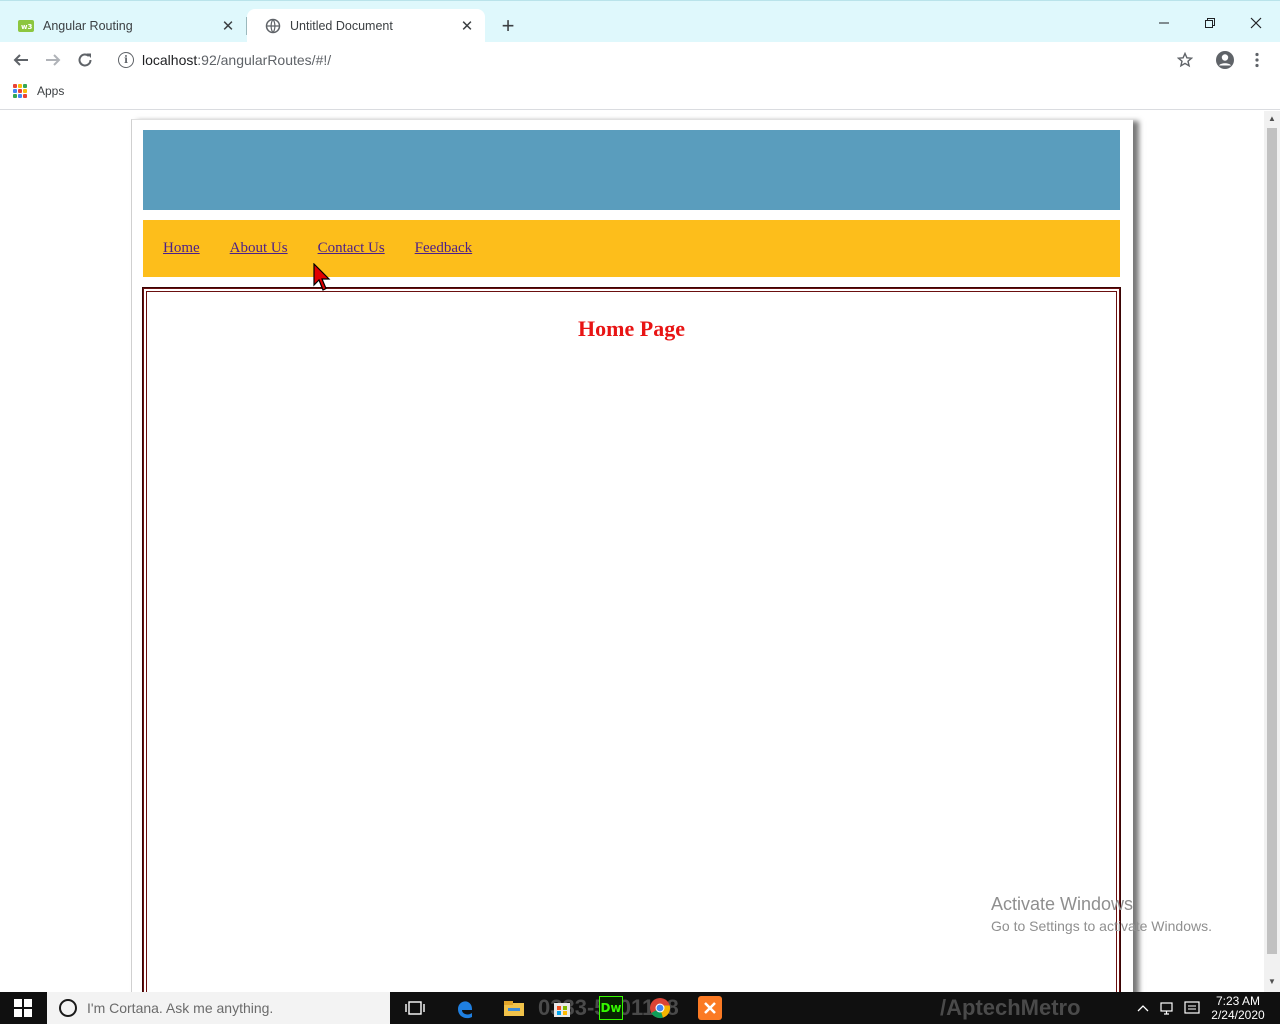 This screenshot has width=1280, height=1024. Describe the element at coordinates (1256, 23) in the screenshot. I see `close-window-icon` at that location.